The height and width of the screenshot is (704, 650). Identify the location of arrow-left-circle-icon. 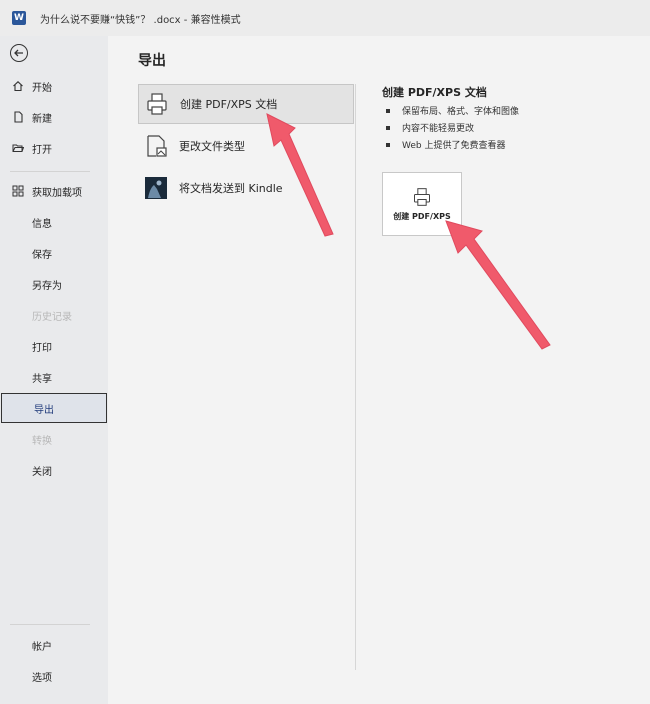
(18, 53).